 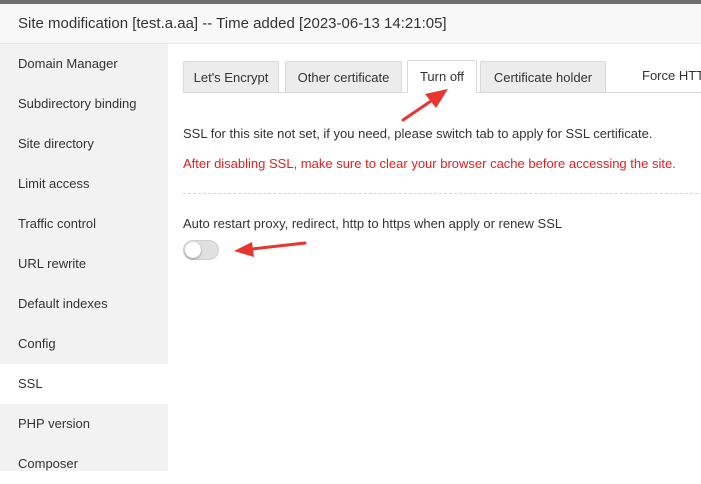 What do you see at coordinates (343, 76) in the screenshot?
I see `tab-other-certificate: Other certificate` at bounding box center [343, 76].